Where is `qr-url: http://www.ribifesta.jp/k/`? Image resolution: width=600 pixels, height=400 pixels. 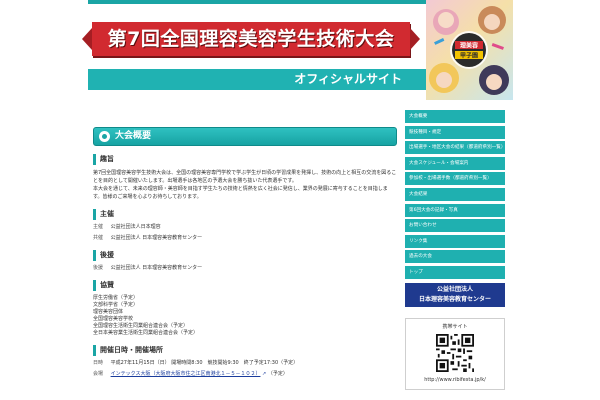 qr-url: http://www.ribifesta.jp/k/ is located at coordinates (455, 380).